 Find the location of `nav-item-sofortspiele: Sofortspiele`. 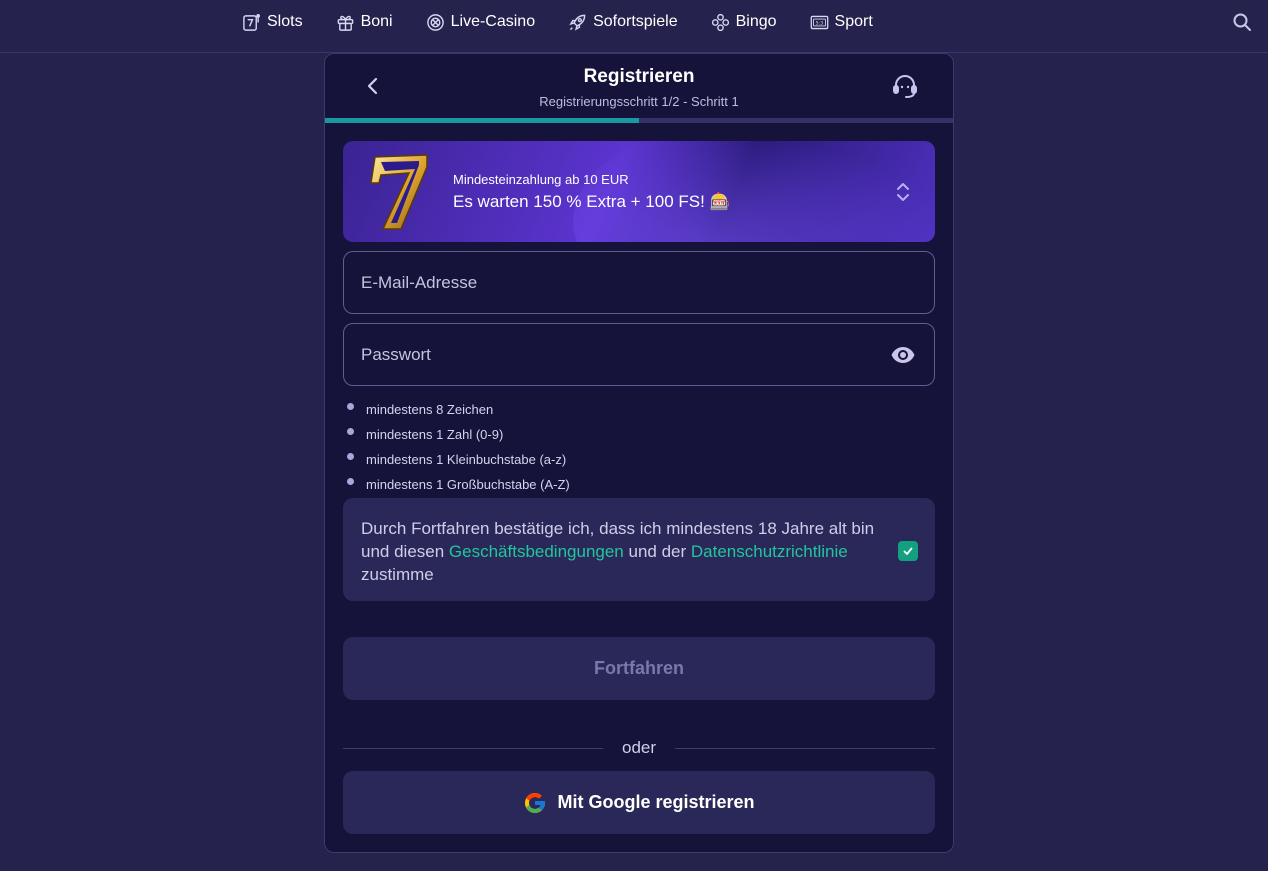

nav-item-sofortspiele: Sofortspiele is located at coordinates (623, 22).